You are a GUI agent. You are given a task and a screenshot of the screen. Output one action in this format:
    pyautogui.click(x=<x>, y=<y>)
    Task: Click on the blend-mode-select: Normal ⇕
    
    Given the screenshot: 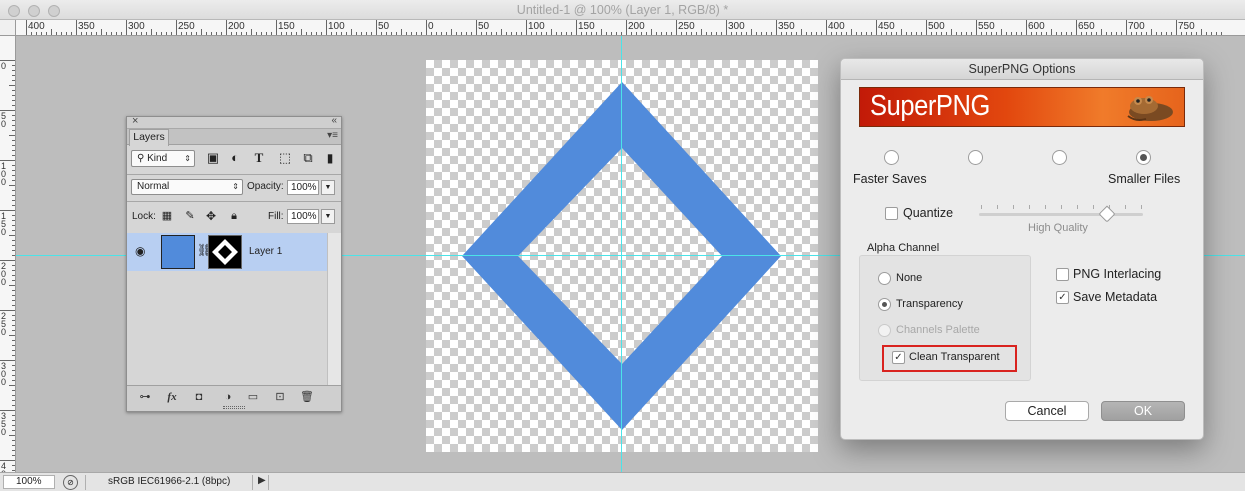 What is the action you would take?
    pyautogui.click(x=187, y=187)
    